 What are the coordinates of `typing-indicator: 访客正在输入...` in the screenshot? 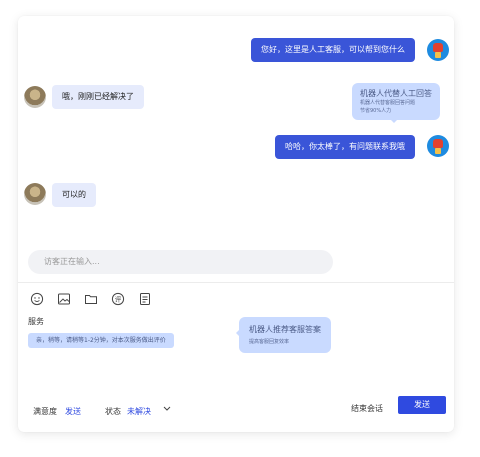 It's located at (180, 262).